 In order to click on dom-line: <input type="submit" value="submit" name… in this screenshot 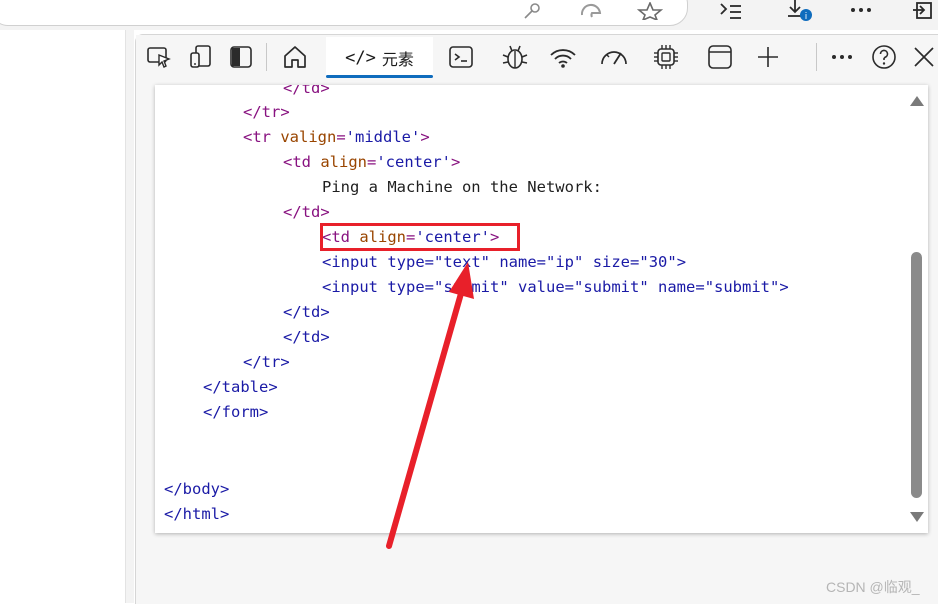, I will do `click(555, 287)`.